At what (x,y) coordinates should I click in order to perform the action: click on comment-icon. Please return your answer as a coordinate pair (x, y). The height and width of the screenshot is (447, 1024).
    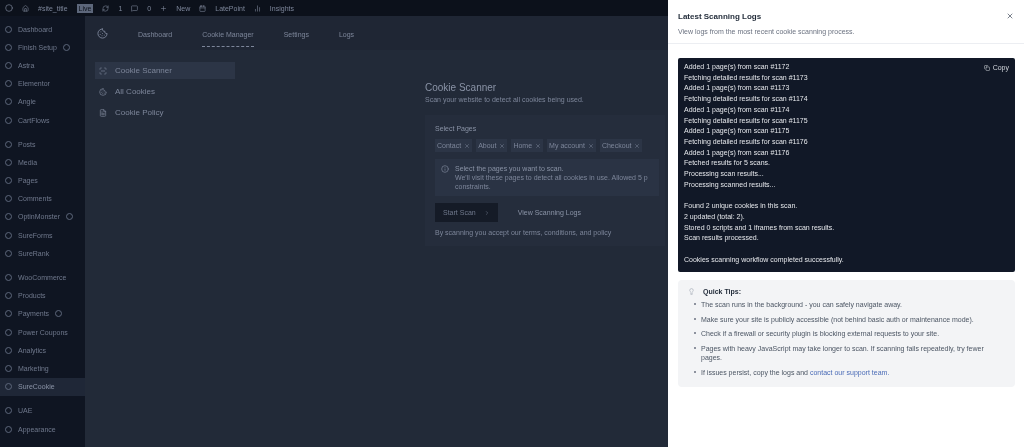
    Looking at the image, I should click on (135, 8).